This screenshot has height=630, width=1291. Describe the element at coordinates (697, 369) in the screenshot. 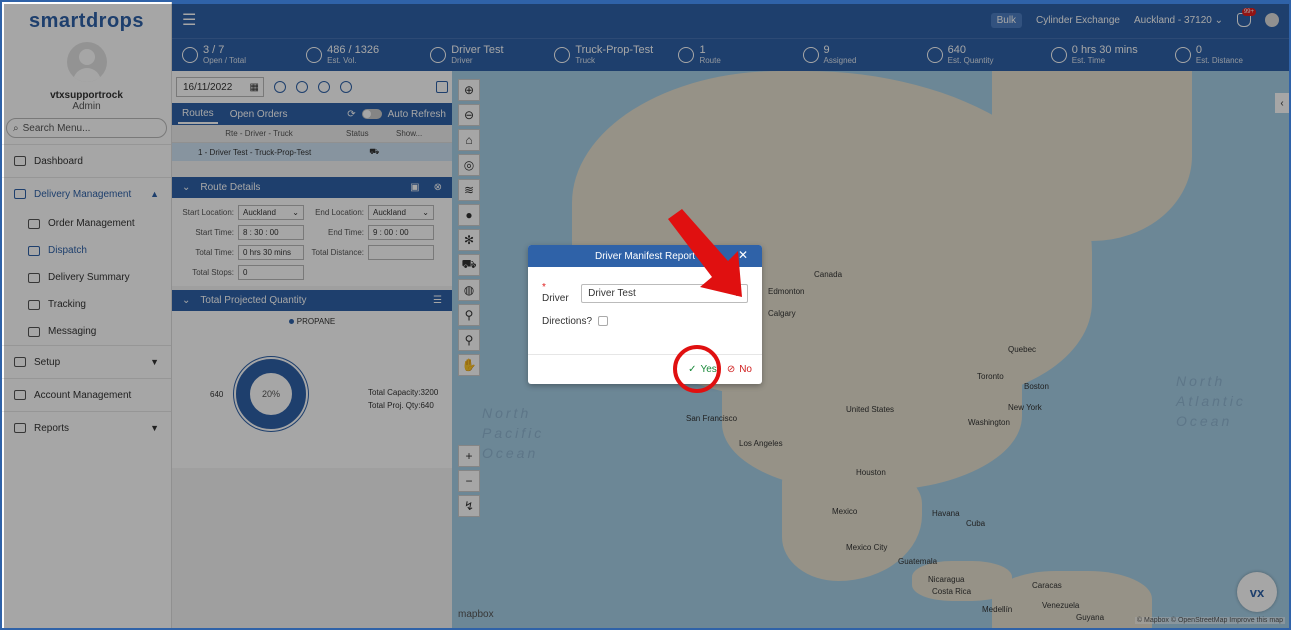

I see `highlight-circle` at that location.